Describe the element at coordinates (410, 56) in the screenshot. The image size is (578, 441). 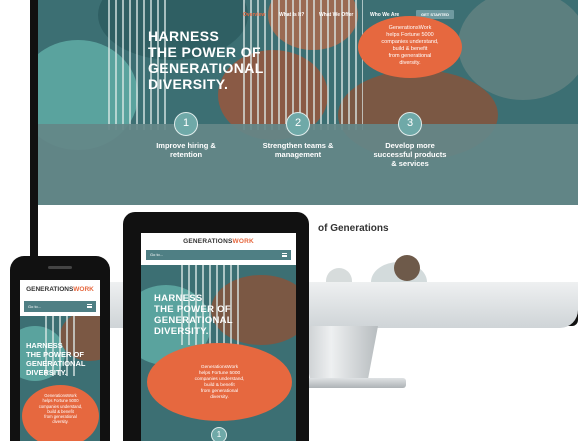
I see `callout-line: from generational` at that location.